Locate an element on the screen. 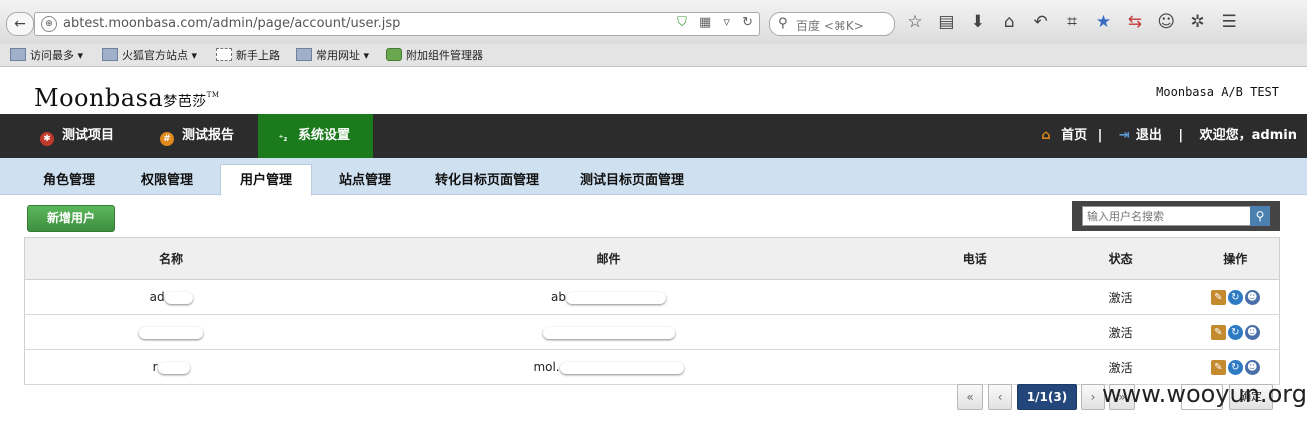 This screenshot has width=1307, height=424. bookmark-addons: 附加组件管理器 is located at coordinates (434, 55).